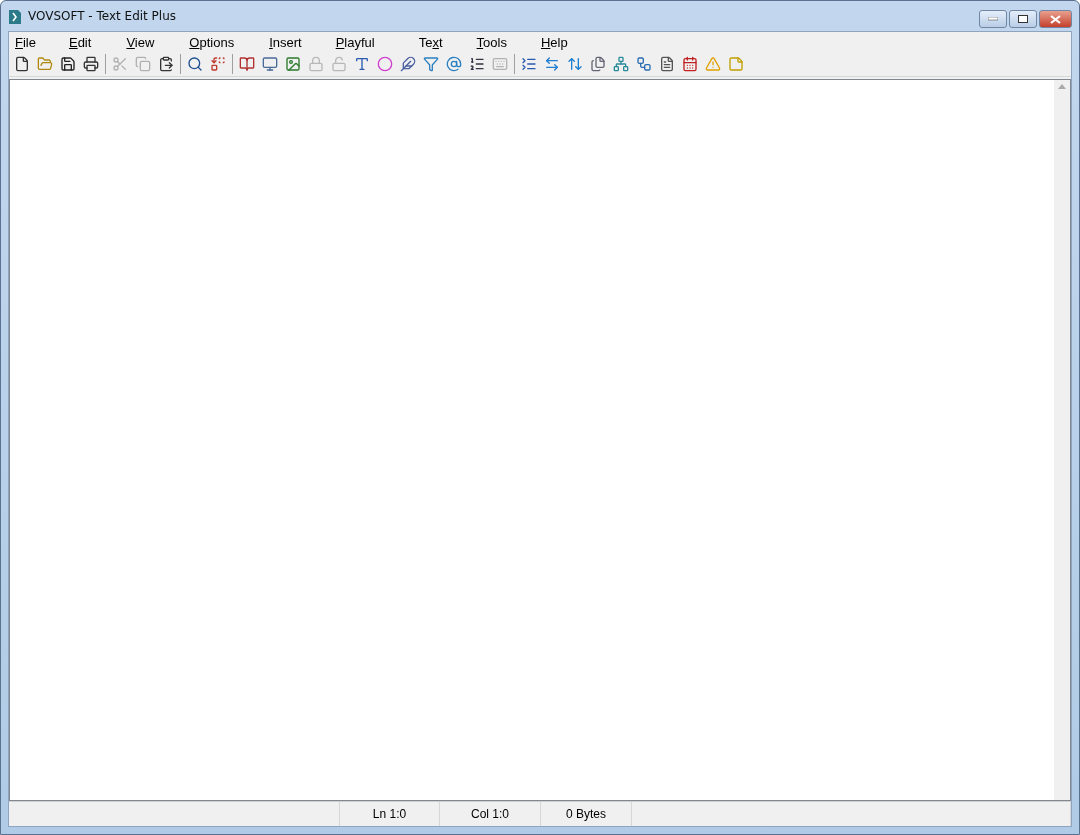 Image resolution: width=1080 pixels, height=835 pixels. I want to click on menu-item: Help, so click(554, 42).